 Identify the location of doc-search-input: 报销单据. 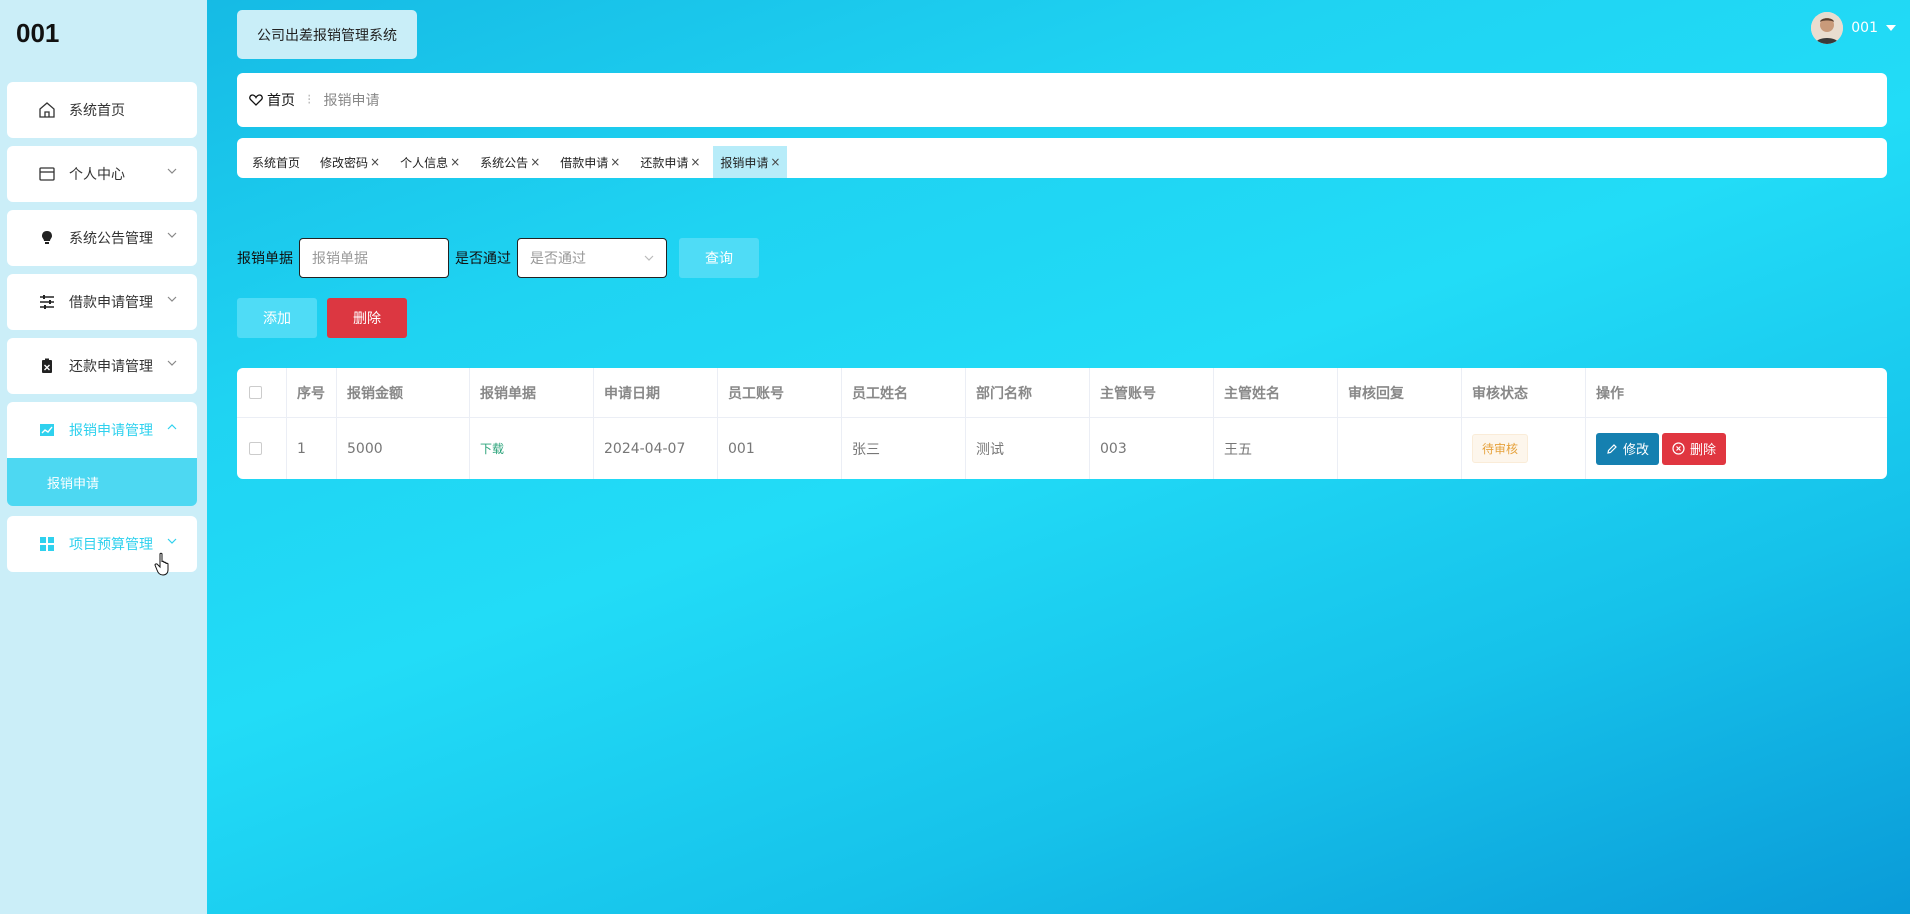
(374, 258).